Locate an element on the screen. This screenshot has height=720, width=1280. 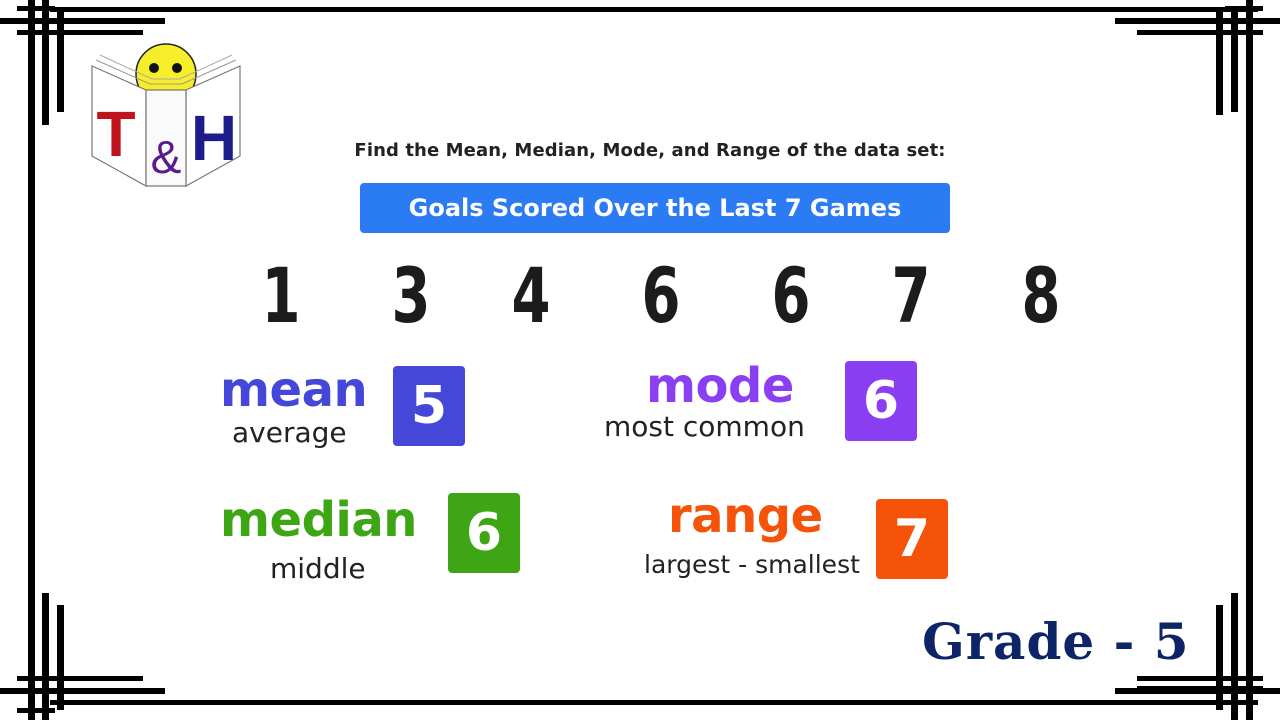
data-value: 7 is located at coordinates (911, 295).